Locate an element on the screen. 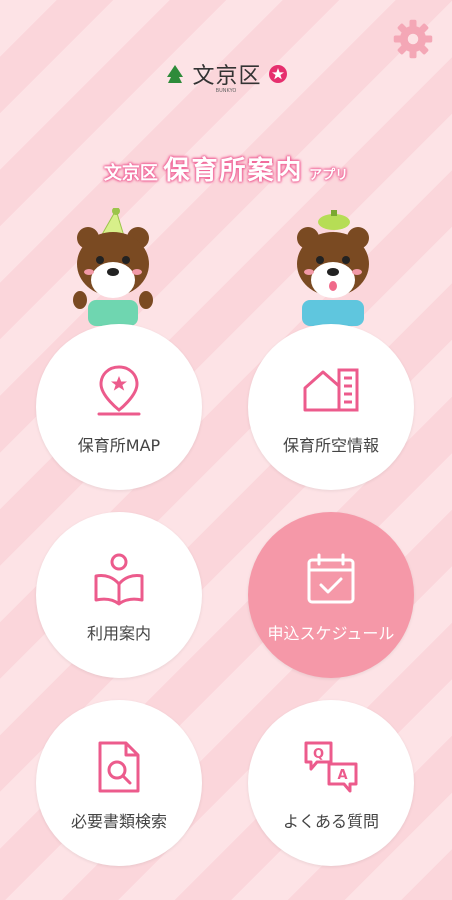  menu-tile-schedule: 申込スケジュール is located at coordinates (331, 595).